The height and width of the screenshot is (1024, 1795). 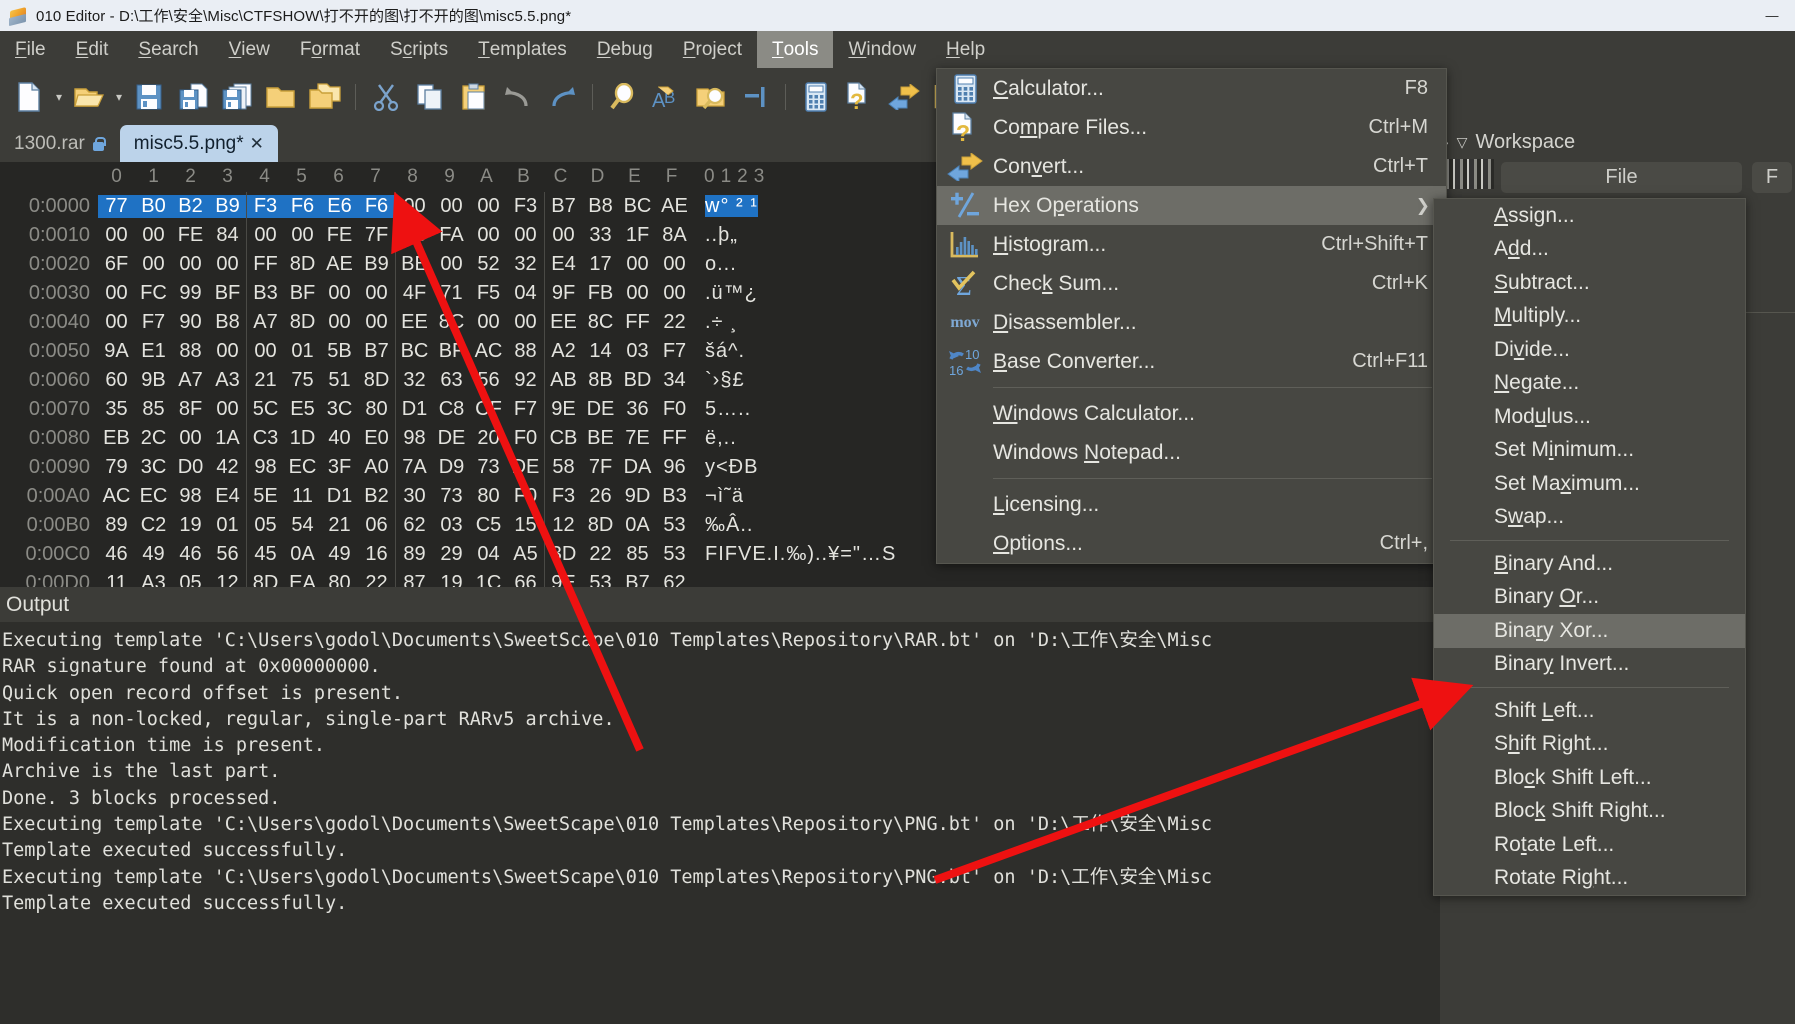 I want to click on hex-byte: 8B, so click(x=600, y=380).